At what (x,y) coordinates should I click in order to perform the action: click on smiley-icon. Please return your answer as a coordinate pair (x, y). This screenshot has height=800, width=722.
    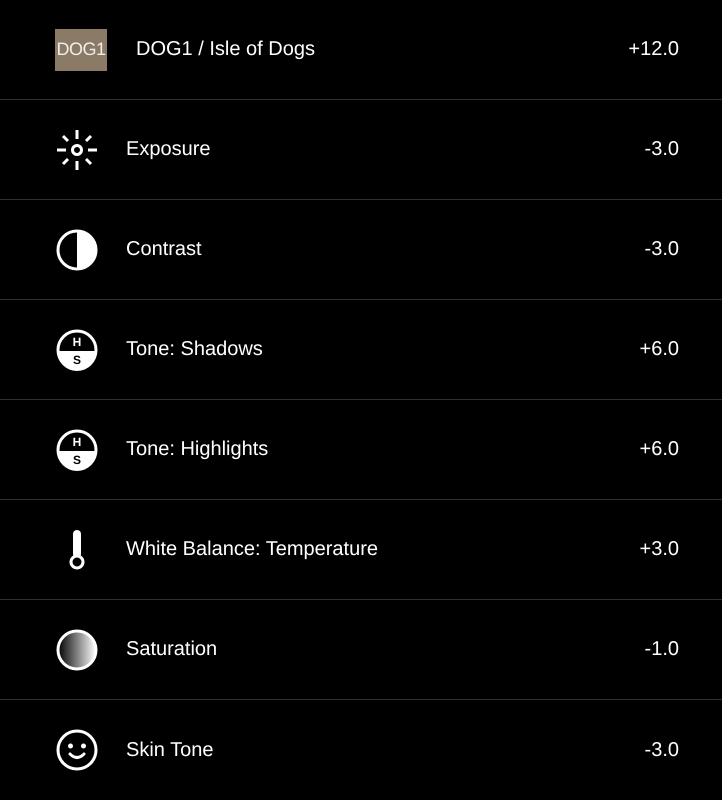
    Looking at the image, I should click on (77, 750).